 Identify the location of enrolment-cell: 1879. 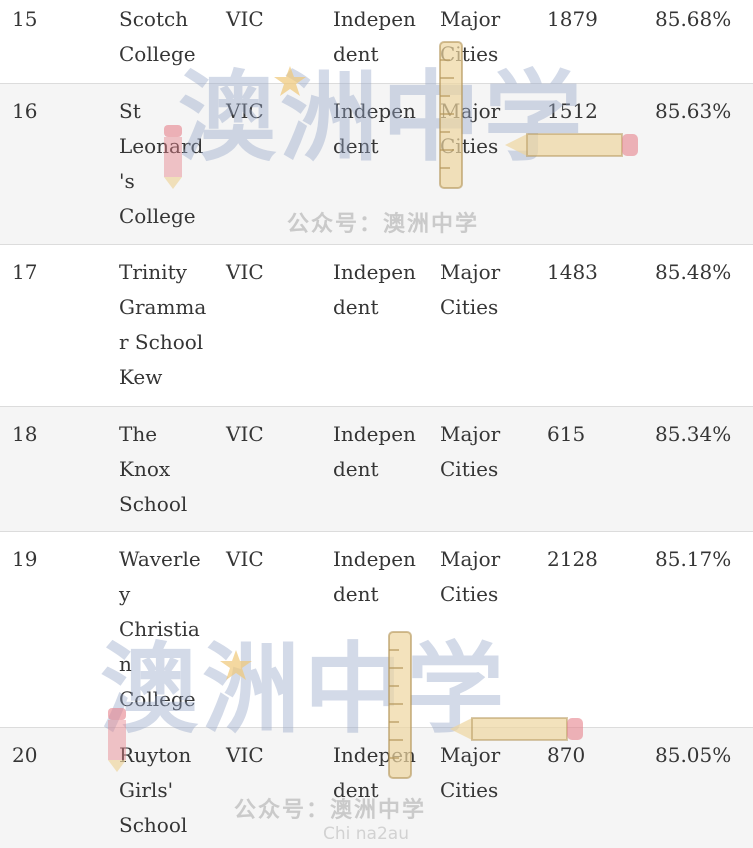
(572, 19).